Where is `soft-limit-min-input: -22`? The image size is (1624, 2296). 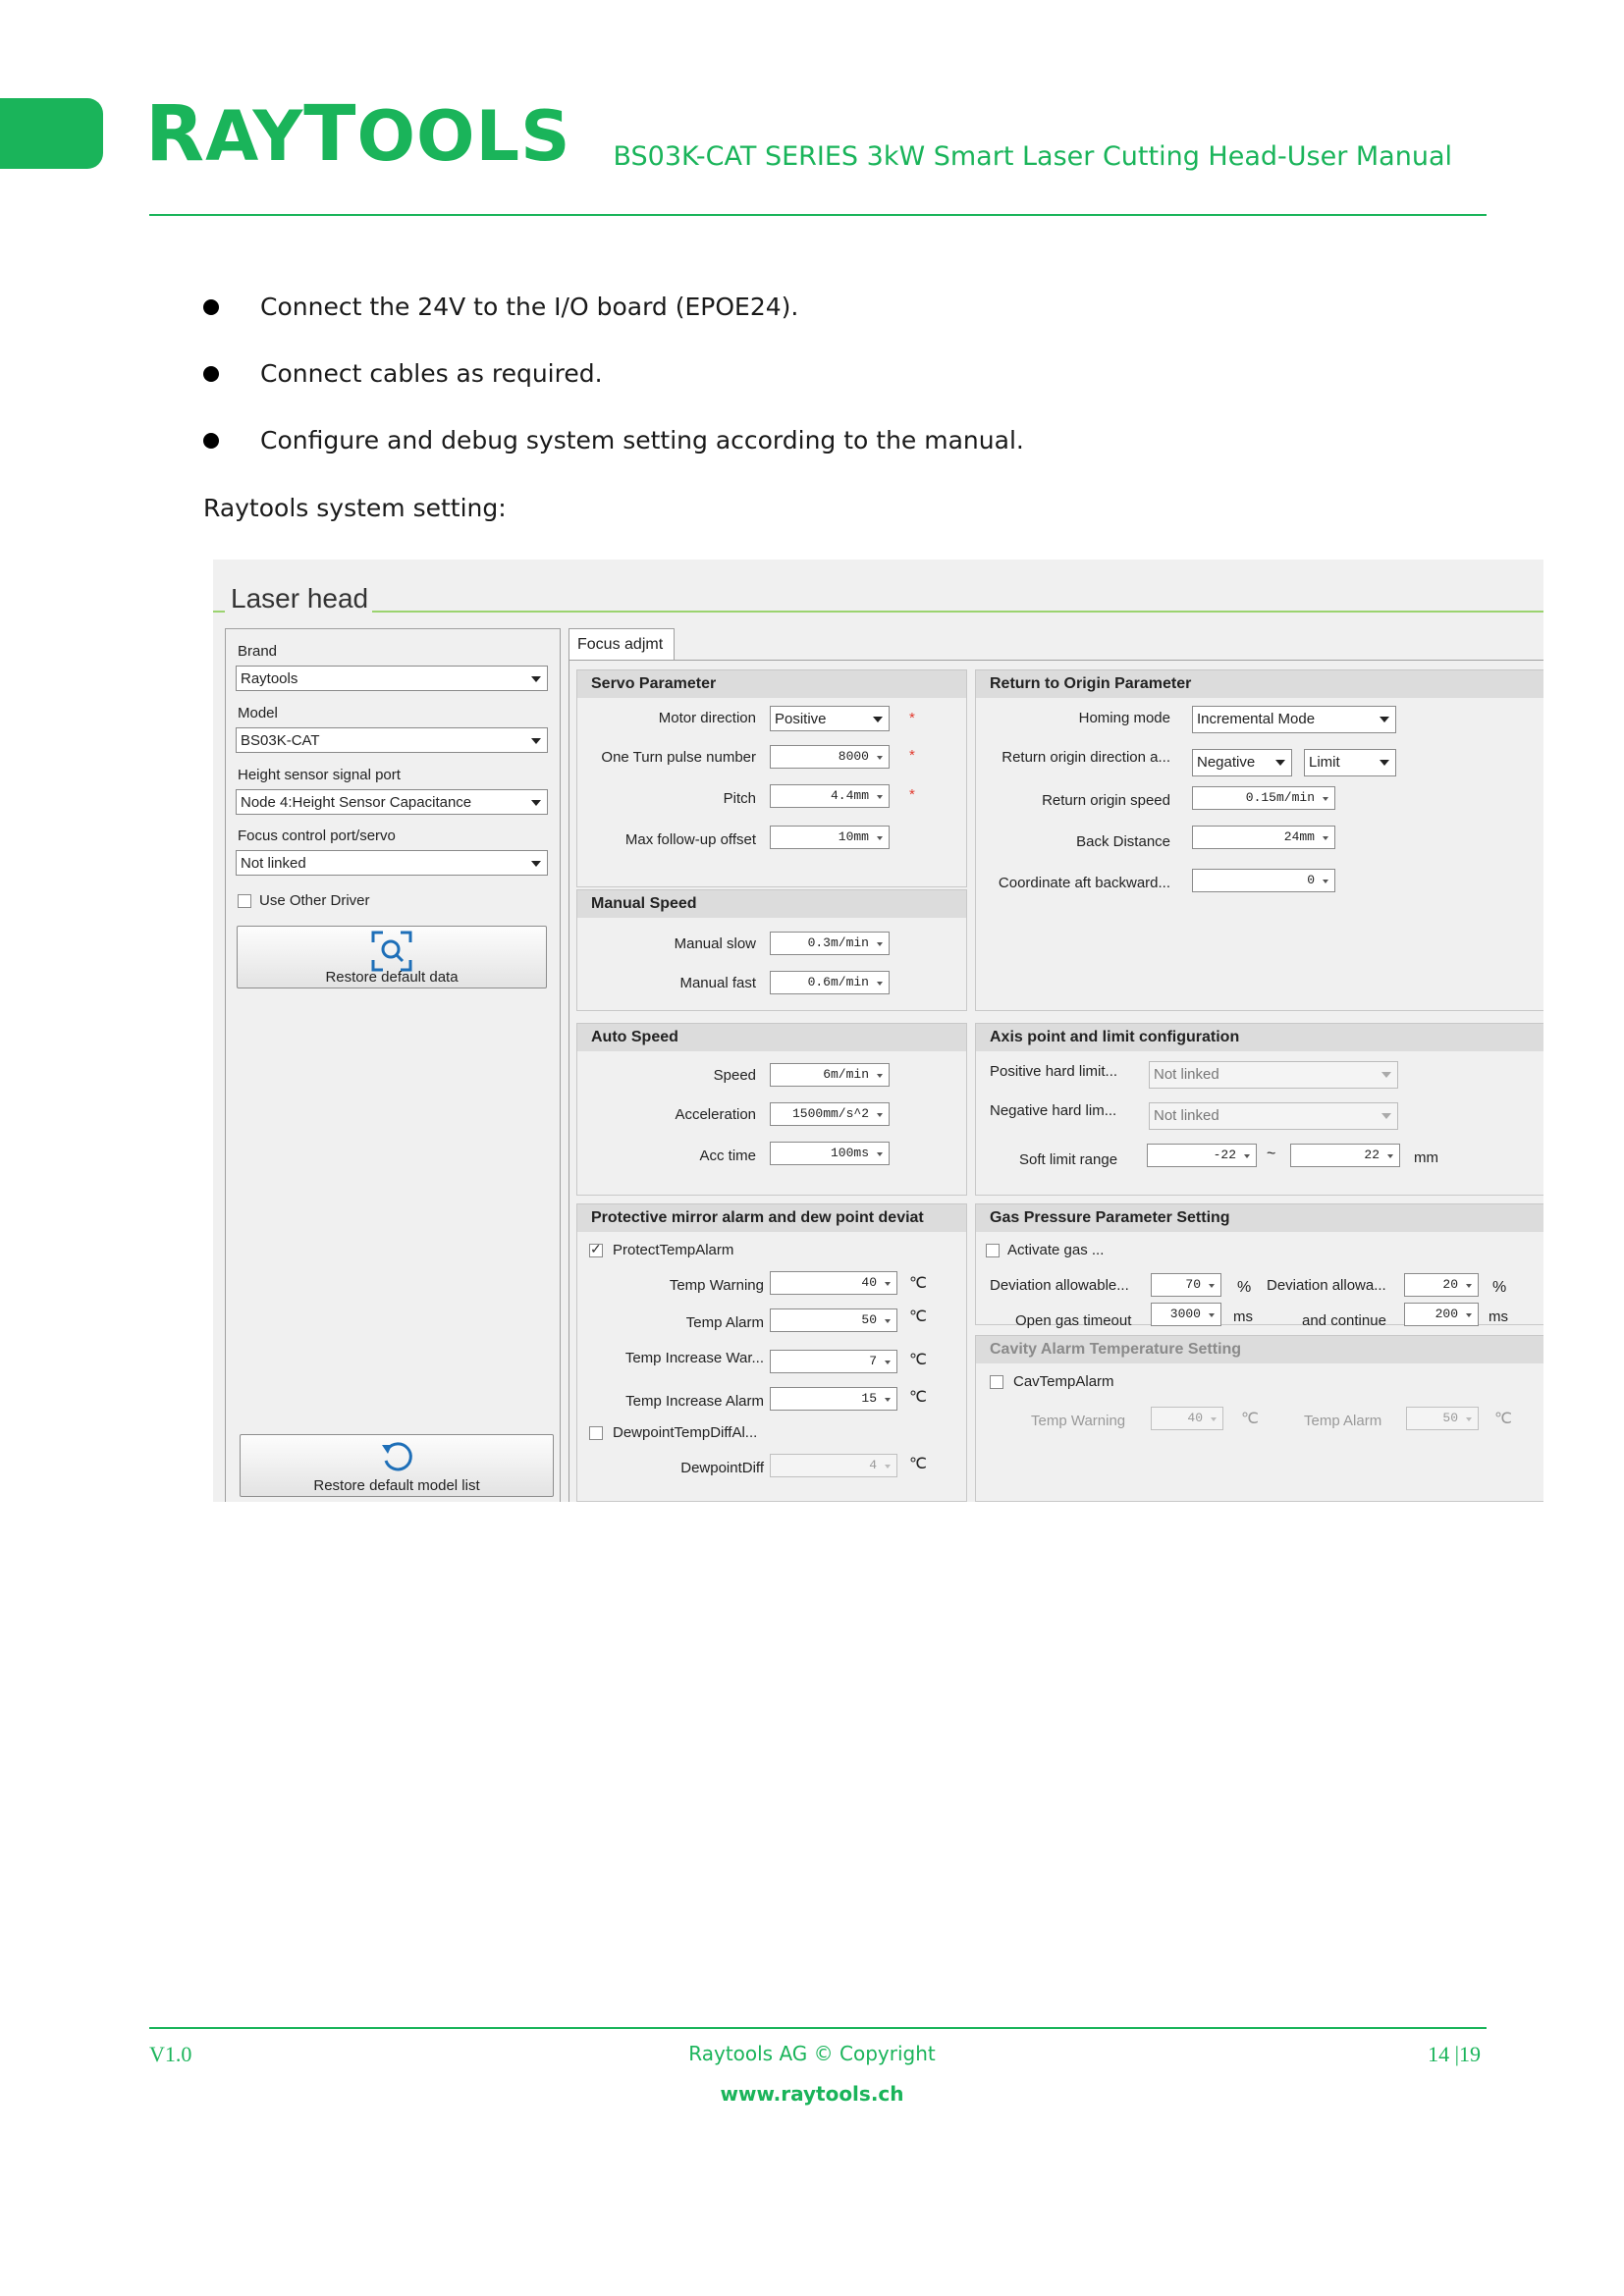
soft-limit-min-input: -22 is located at coordinates (1202, 1155).